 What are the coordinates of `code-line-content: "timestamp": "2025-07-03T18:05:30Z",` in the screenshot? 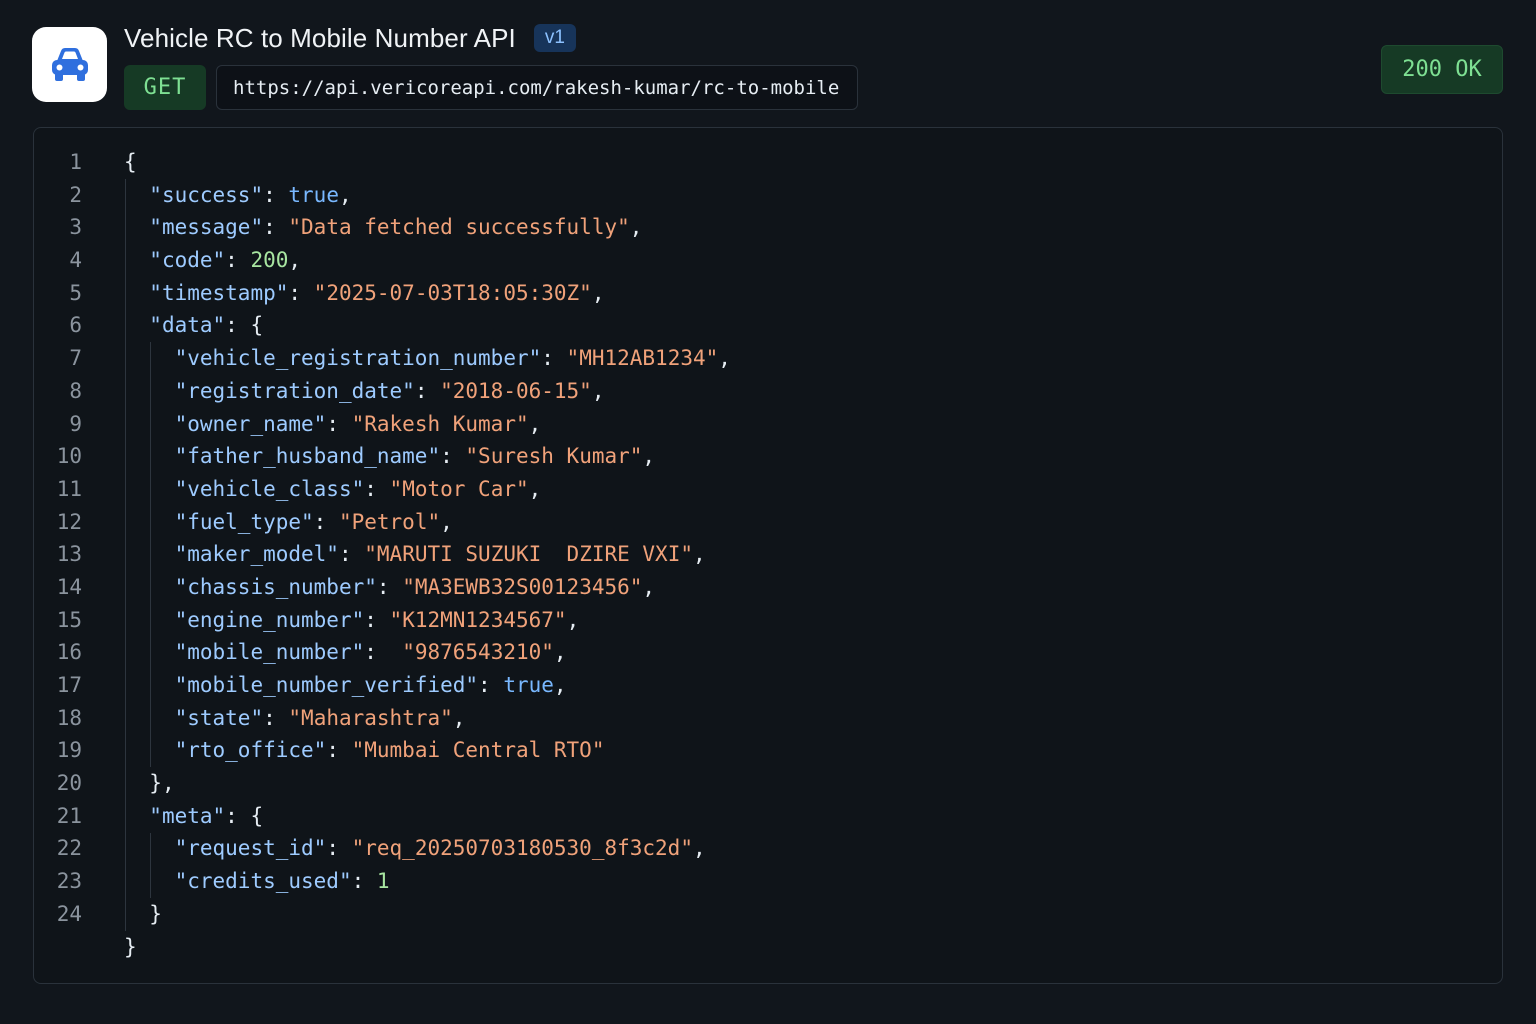 It's located at (376, 293).